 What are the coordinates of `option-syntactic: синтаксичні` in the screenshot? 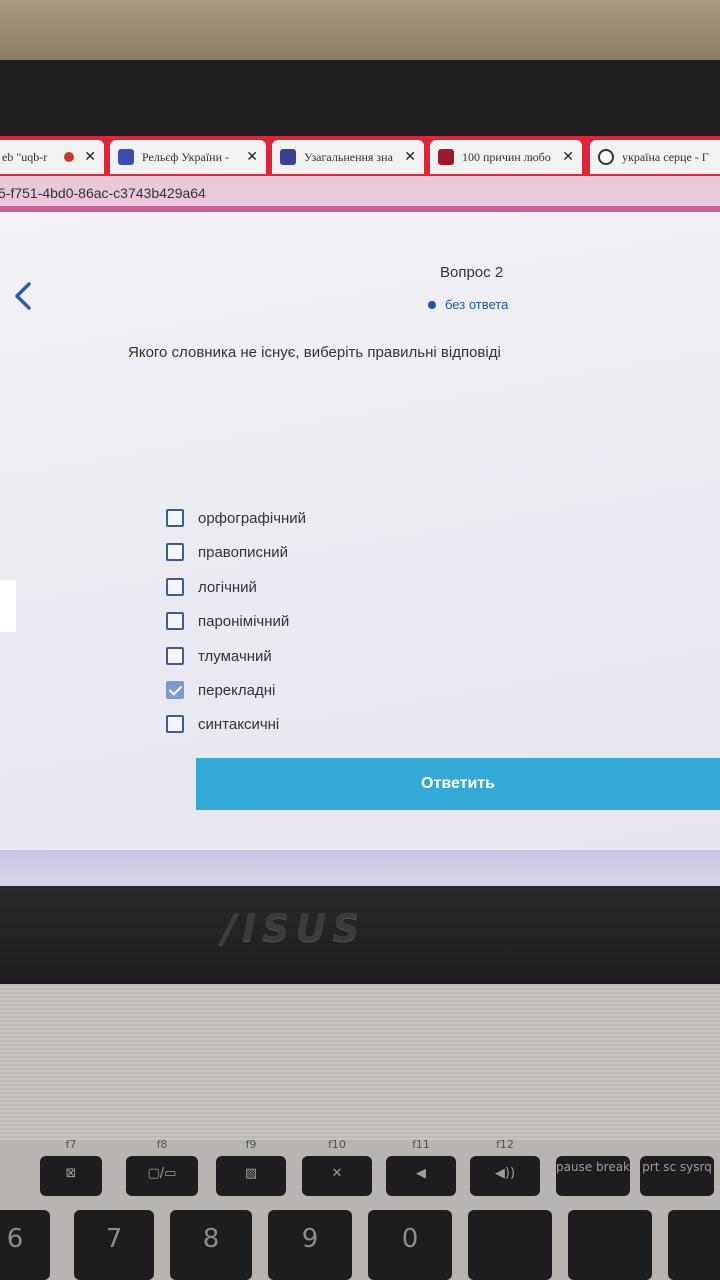 It's located at (276, 724).